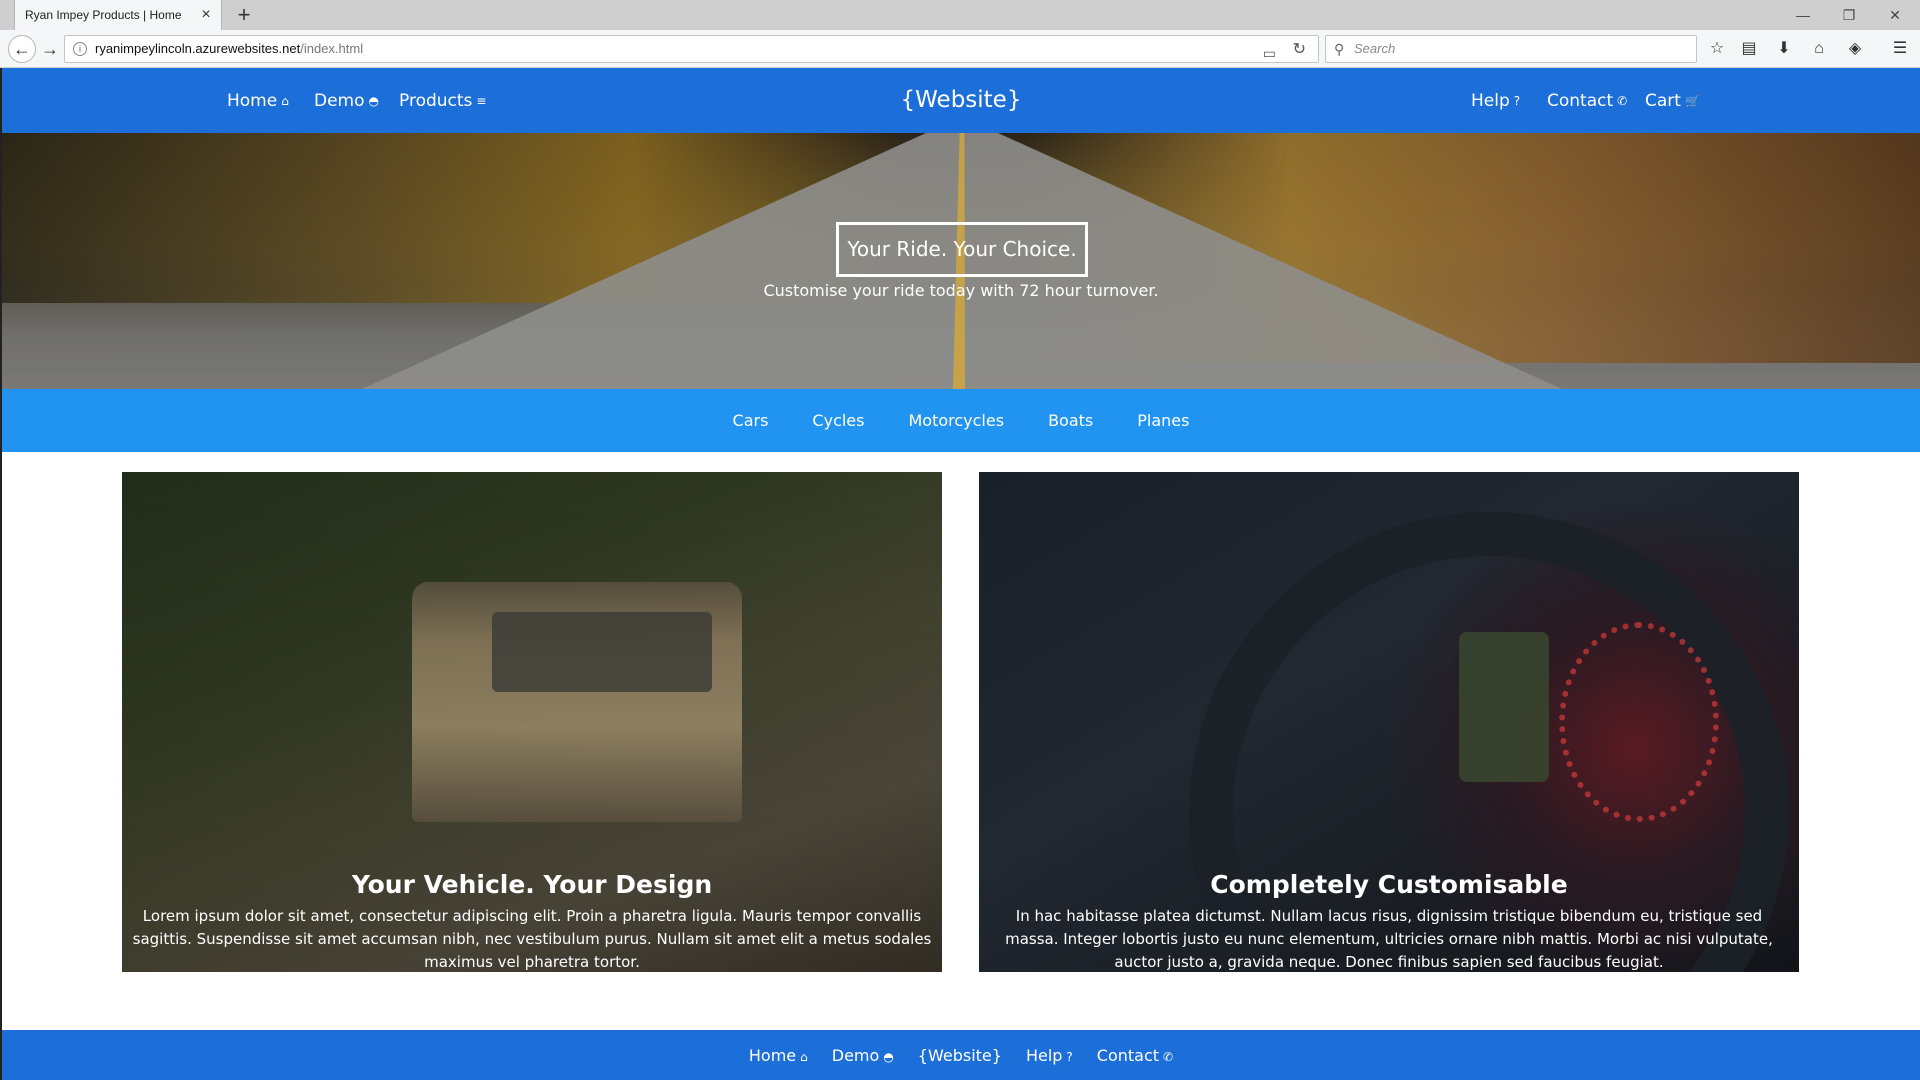 The height and width of the screenshot is (1080, 1920). What do you see at coordinates (1070, 420) in the screenshot?
I see `category-boats: Boats` at bounding box center [1070, 420].